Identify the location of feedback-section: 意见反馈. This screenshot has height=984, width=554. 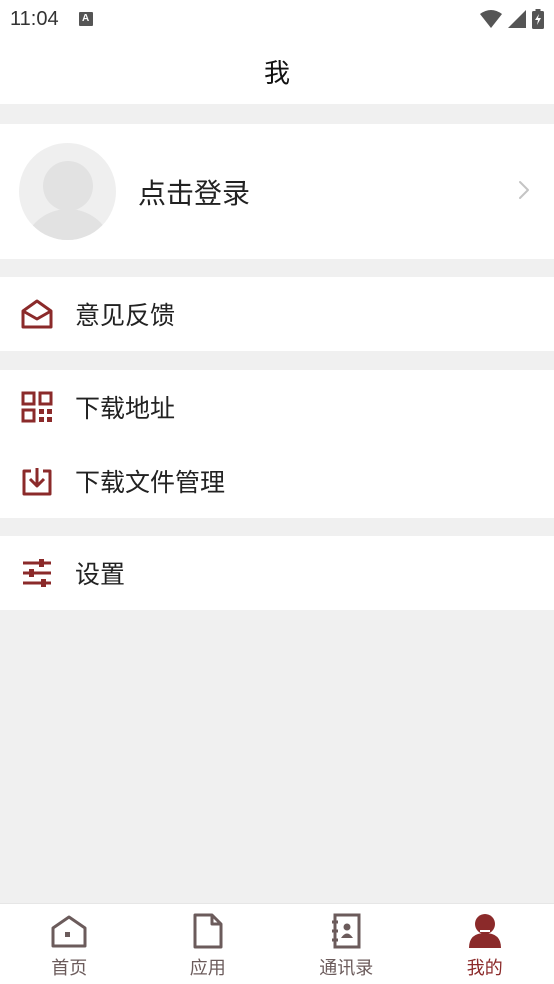
(277, 314).